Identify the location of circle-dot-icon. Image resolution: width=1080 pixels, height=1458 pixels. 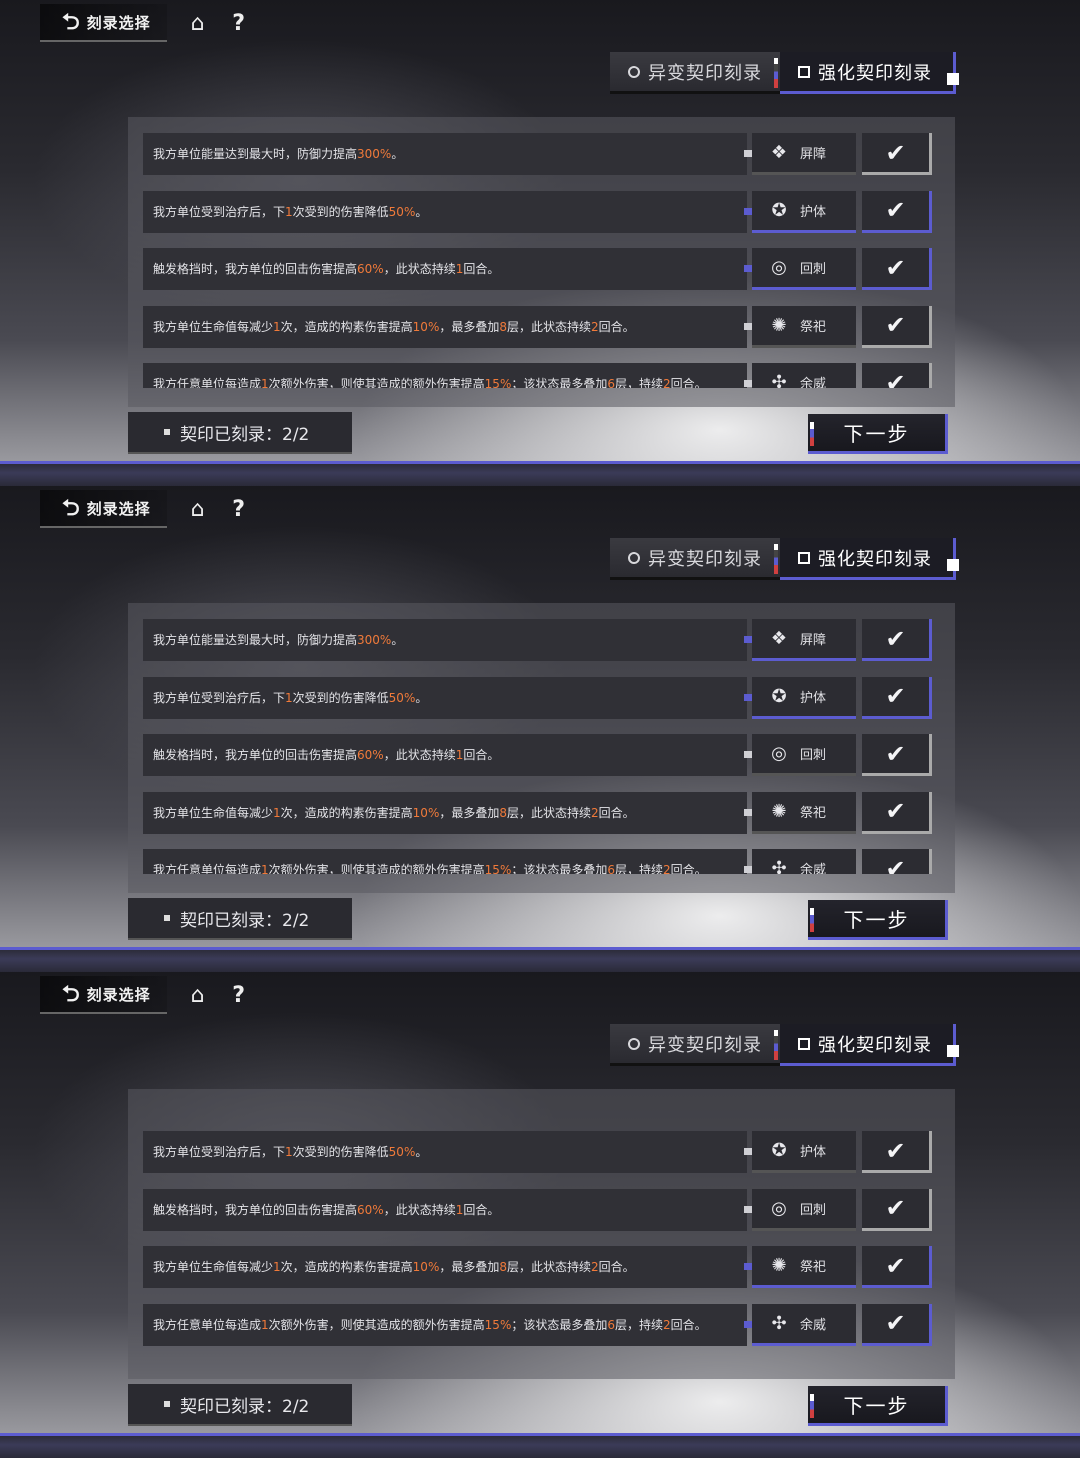
(634, 1043).